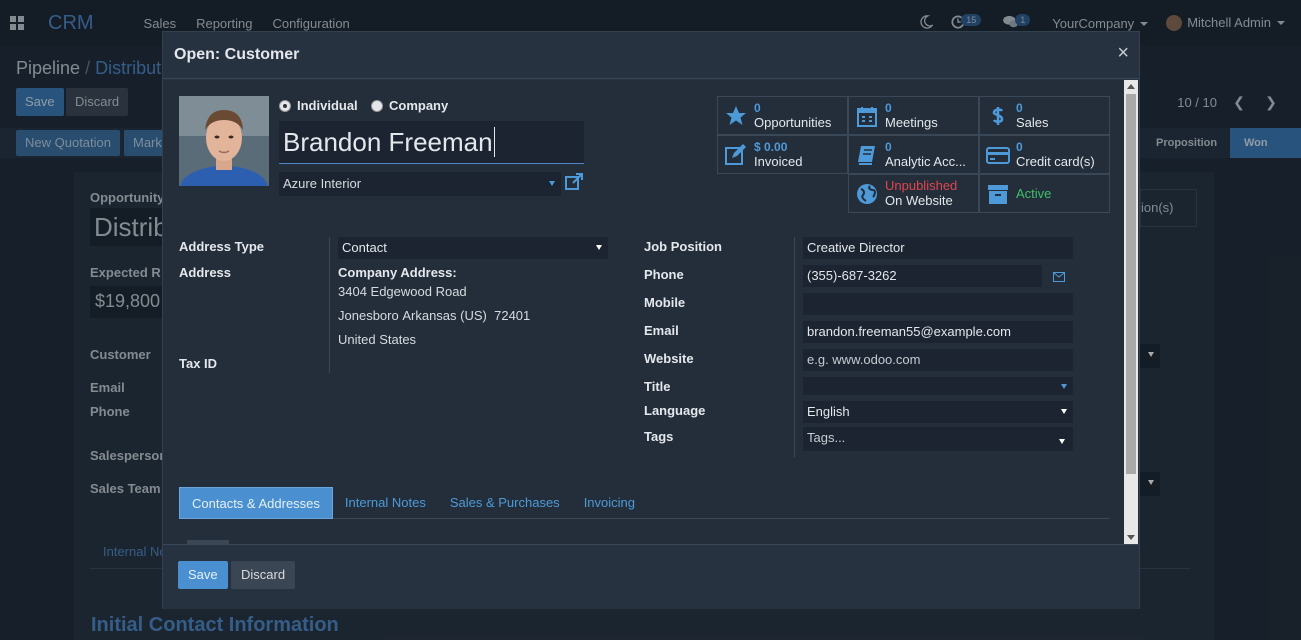 The width and height of the screenshot is (1301, 640). I want to click on calendar-icon, so click(867, 116).